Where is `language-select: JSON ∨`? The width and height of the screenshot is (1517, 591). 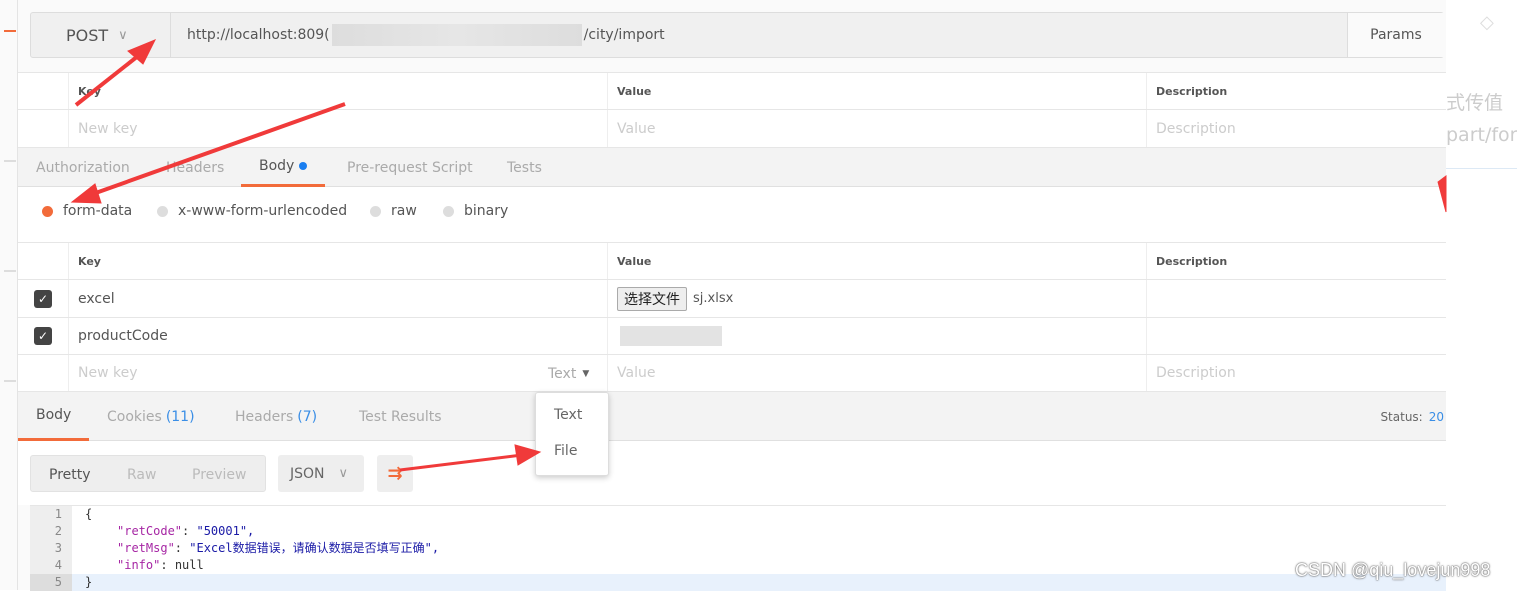 language-select: JSON ∨ is located at coordinates (321, 473).